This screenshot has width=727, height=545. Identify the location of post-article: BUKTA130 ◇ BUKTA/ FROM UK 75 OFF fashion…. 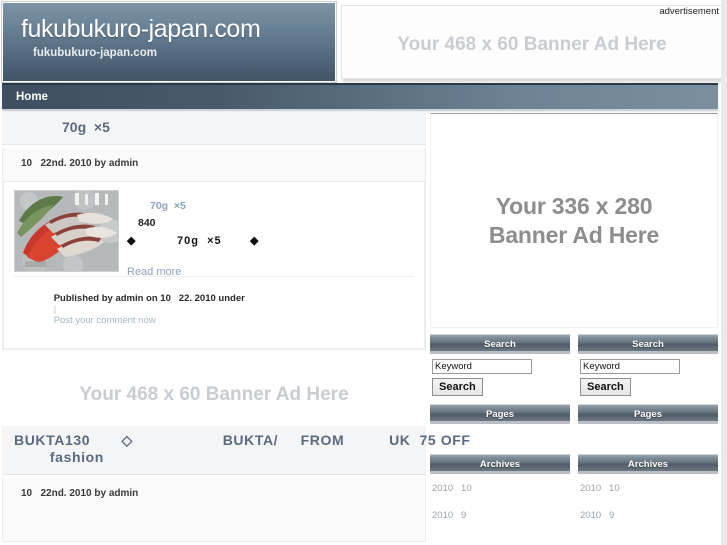
(236, 484).